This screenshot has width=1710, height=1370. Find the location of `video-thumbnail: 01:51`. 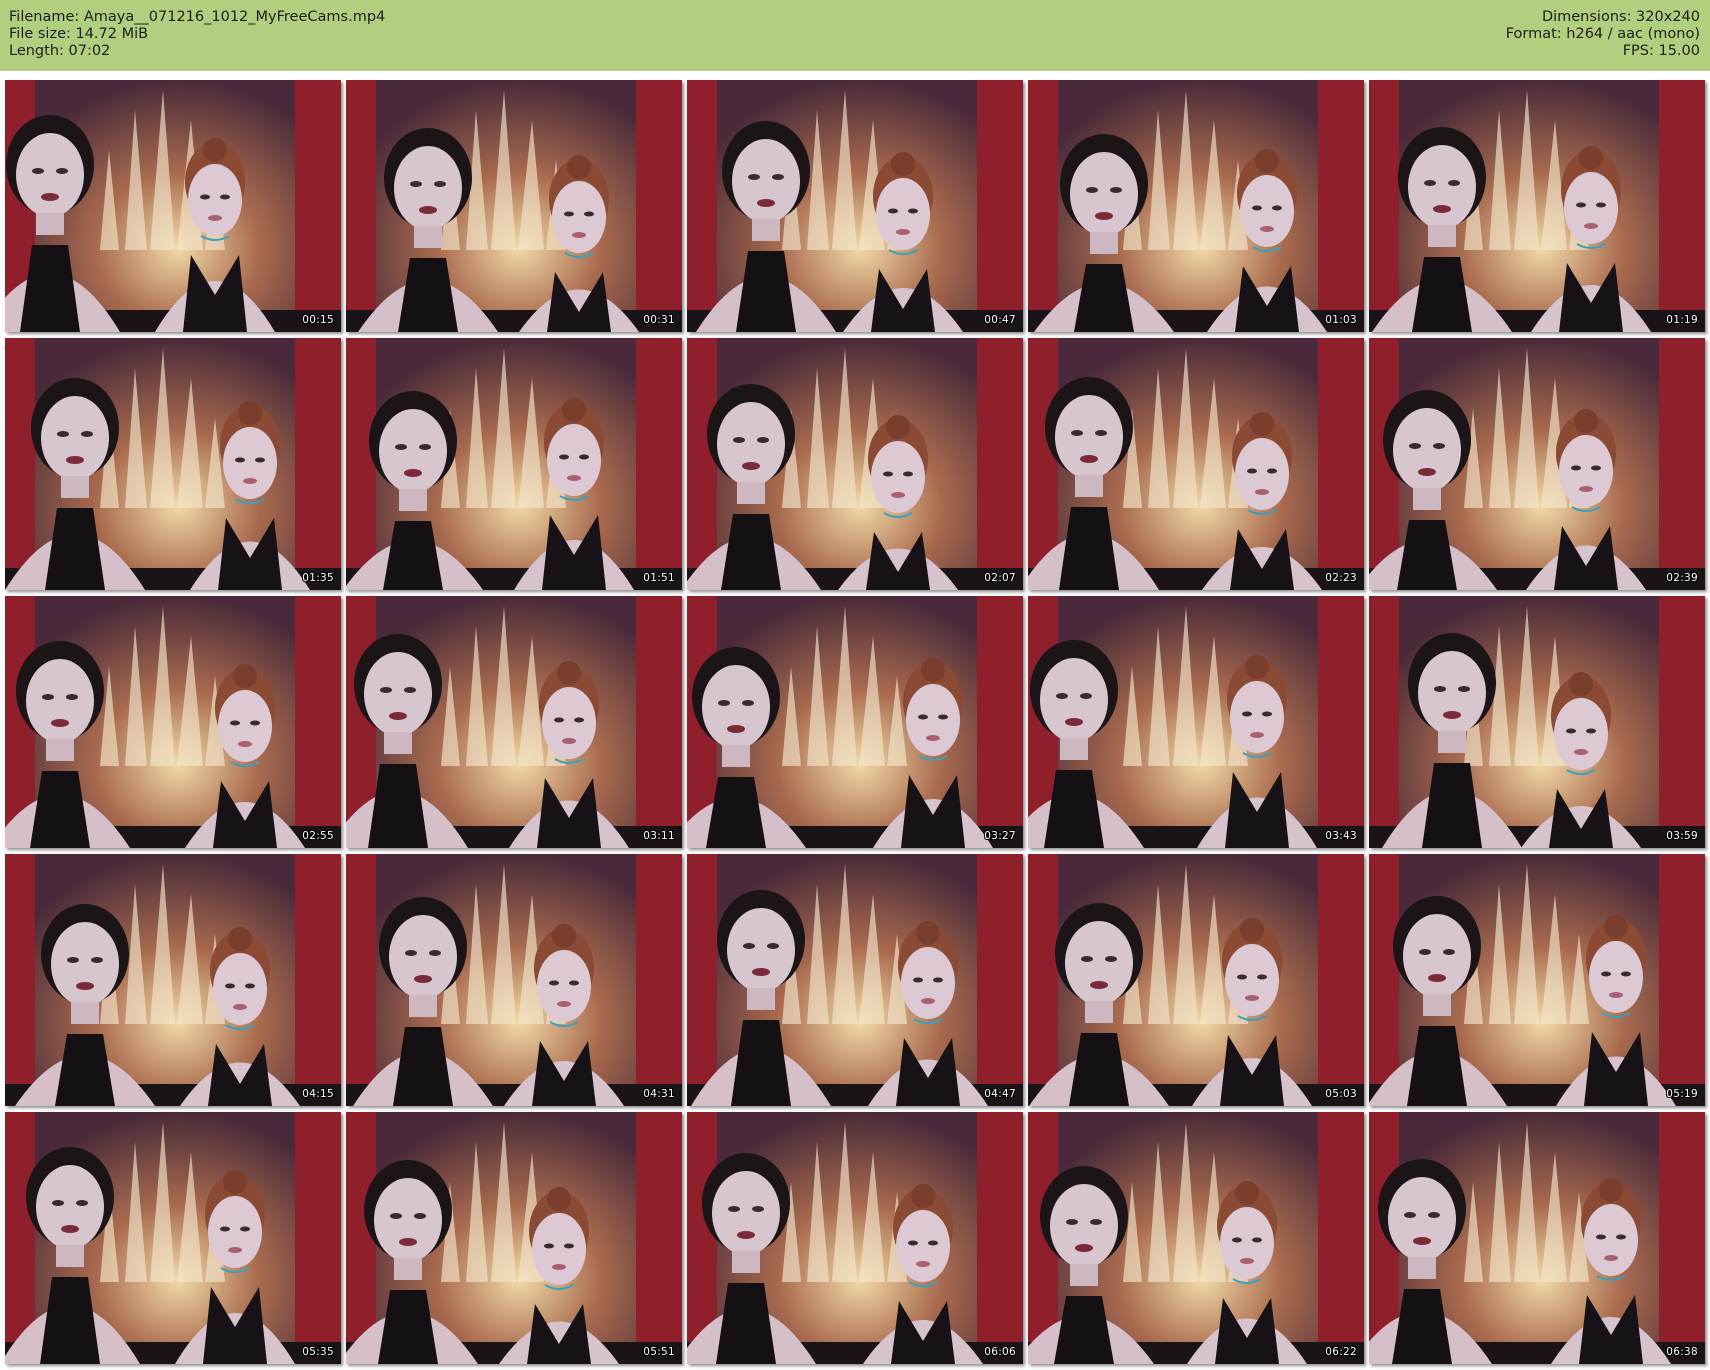

video-thumbnail: 01:51 is located at coordinates (514, 464).